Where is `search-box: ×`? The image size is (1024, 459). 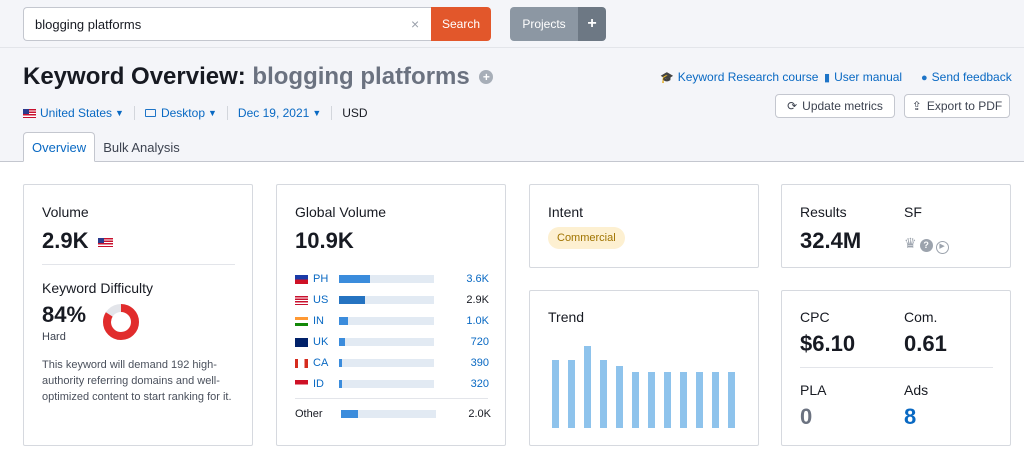
search-box: × is located at coordinates (227, 24).